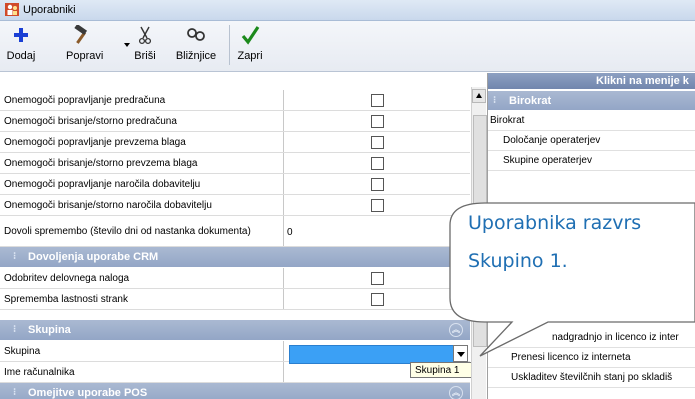 Image resolution: width=695 pixels, height=399 pixels. Describe the element at coordinates (571, 357) in the screenshot. I see `menu-item: Prenesi licenco iz interneta` at that location.